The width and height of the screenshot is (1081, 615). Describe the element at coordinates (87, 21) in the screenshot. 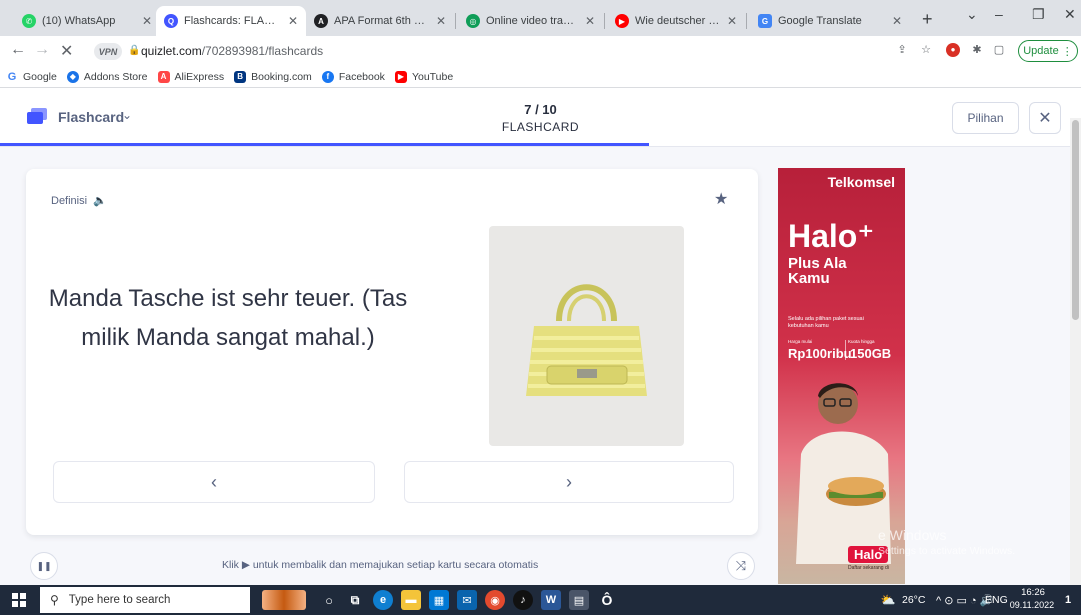

I see `tab-whatsapp: ✆ (10) WhatsApp ✕` at that location.